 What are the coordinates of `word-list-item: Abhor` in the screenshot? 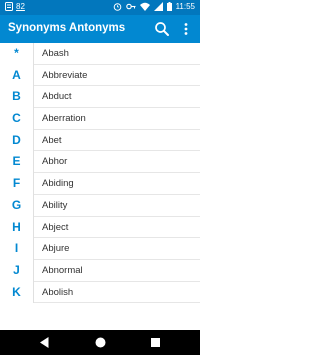 It's located at (117, 162).